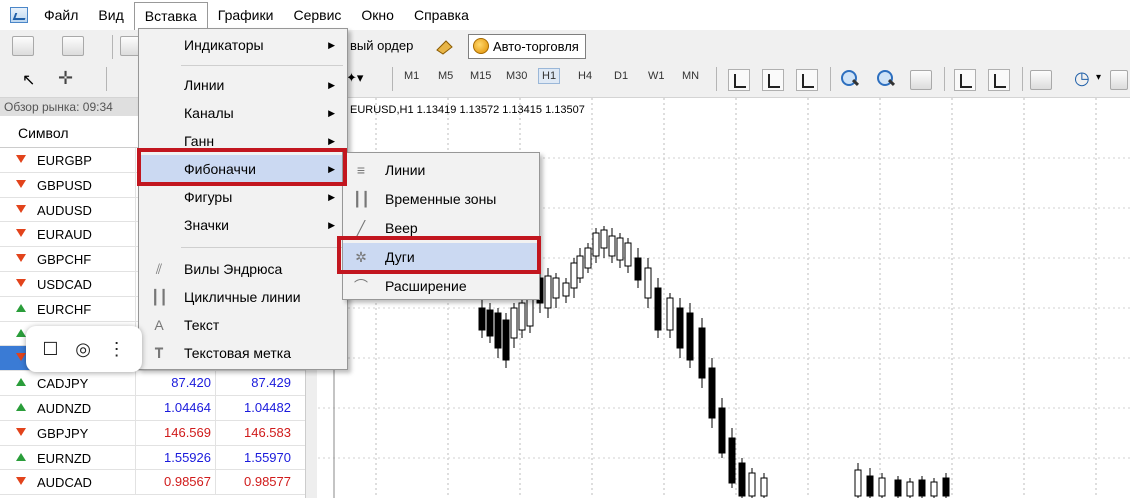 Image resolution: width=1130 pixels, height=498 pixels. I want to click on menu-item-label: Ганн, so click(199, 141).